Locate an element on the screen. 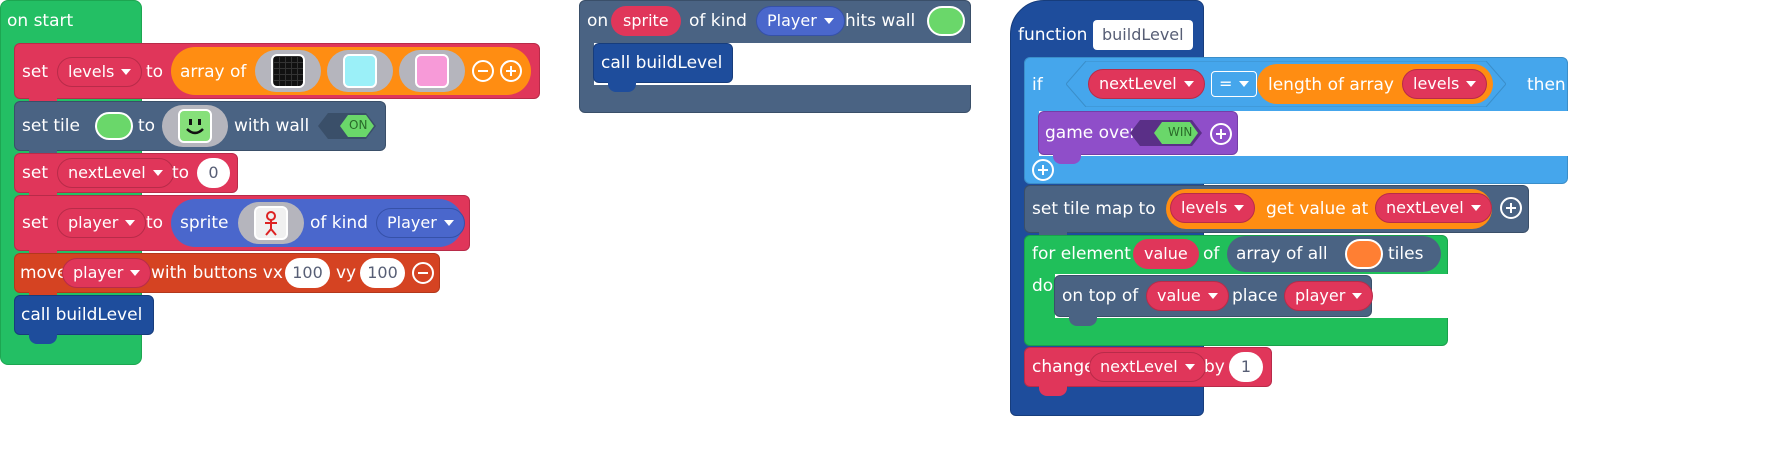 The height and width of the screenshot is (472, 1778). levels-variable-dropdown: levels is located at coordinates (100, 72).